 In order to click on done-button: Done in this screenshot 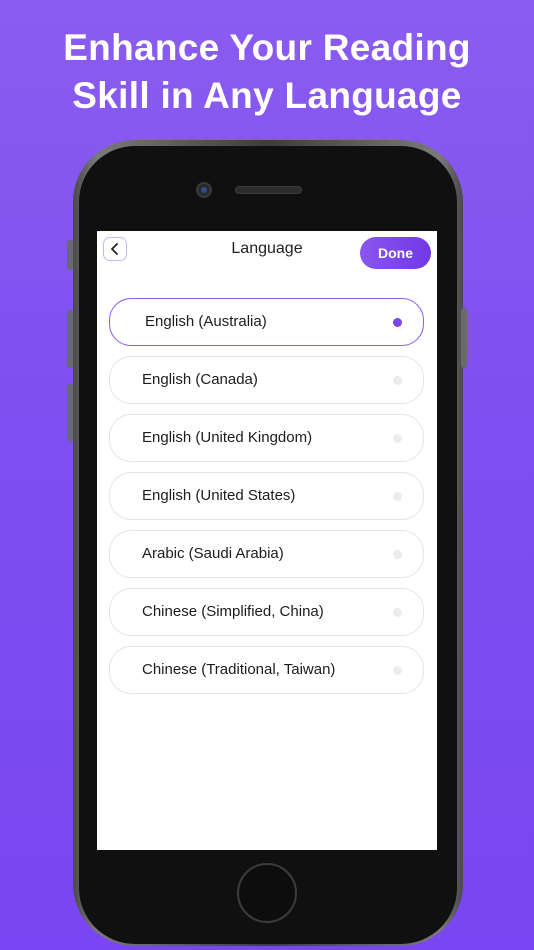, I will do `click(395, 253)`.